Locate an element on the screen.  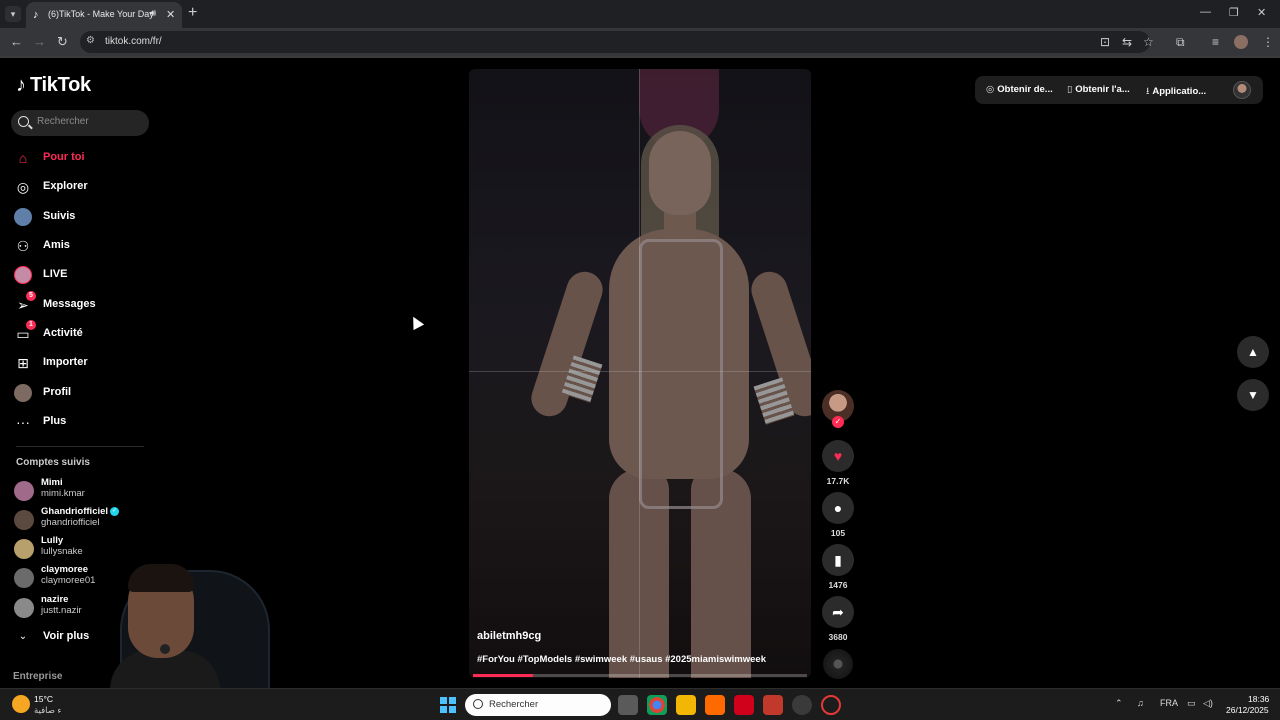
reload-icon: ↻ is located at coordinates (62, 42).